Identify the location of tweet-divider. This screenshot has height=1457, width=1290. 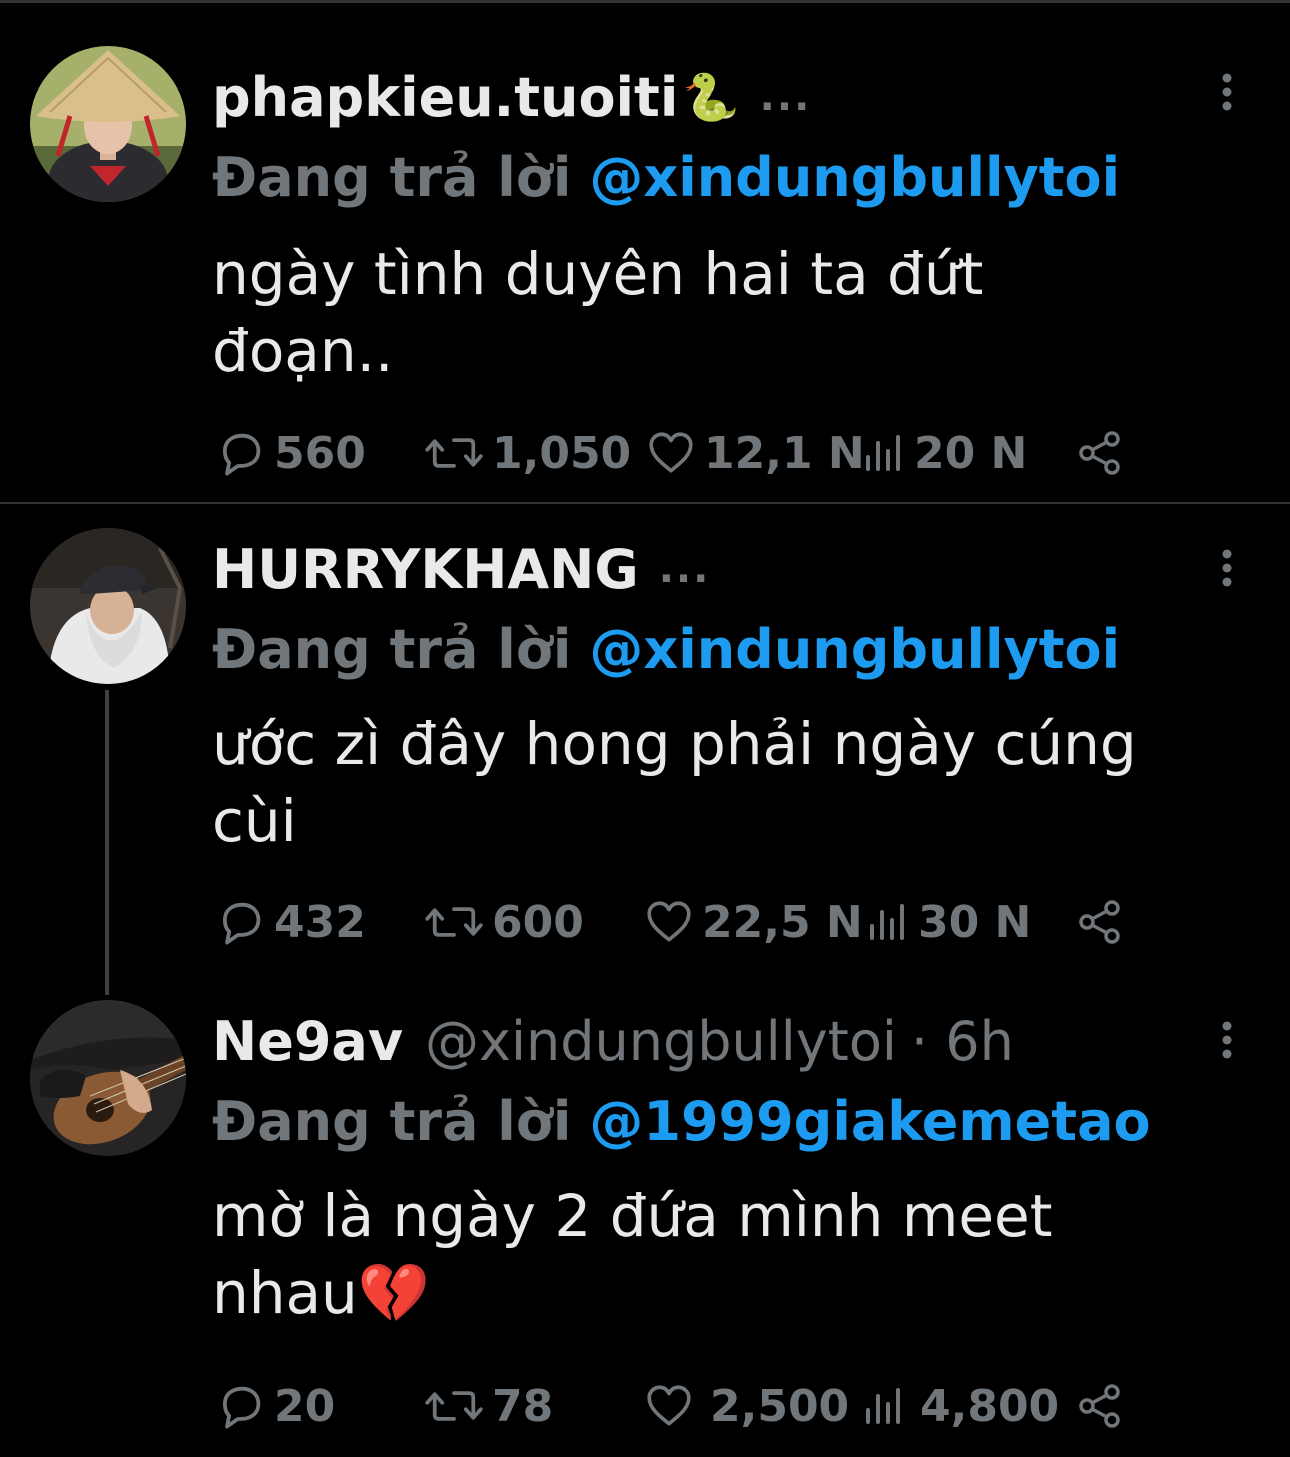
(645, 503).